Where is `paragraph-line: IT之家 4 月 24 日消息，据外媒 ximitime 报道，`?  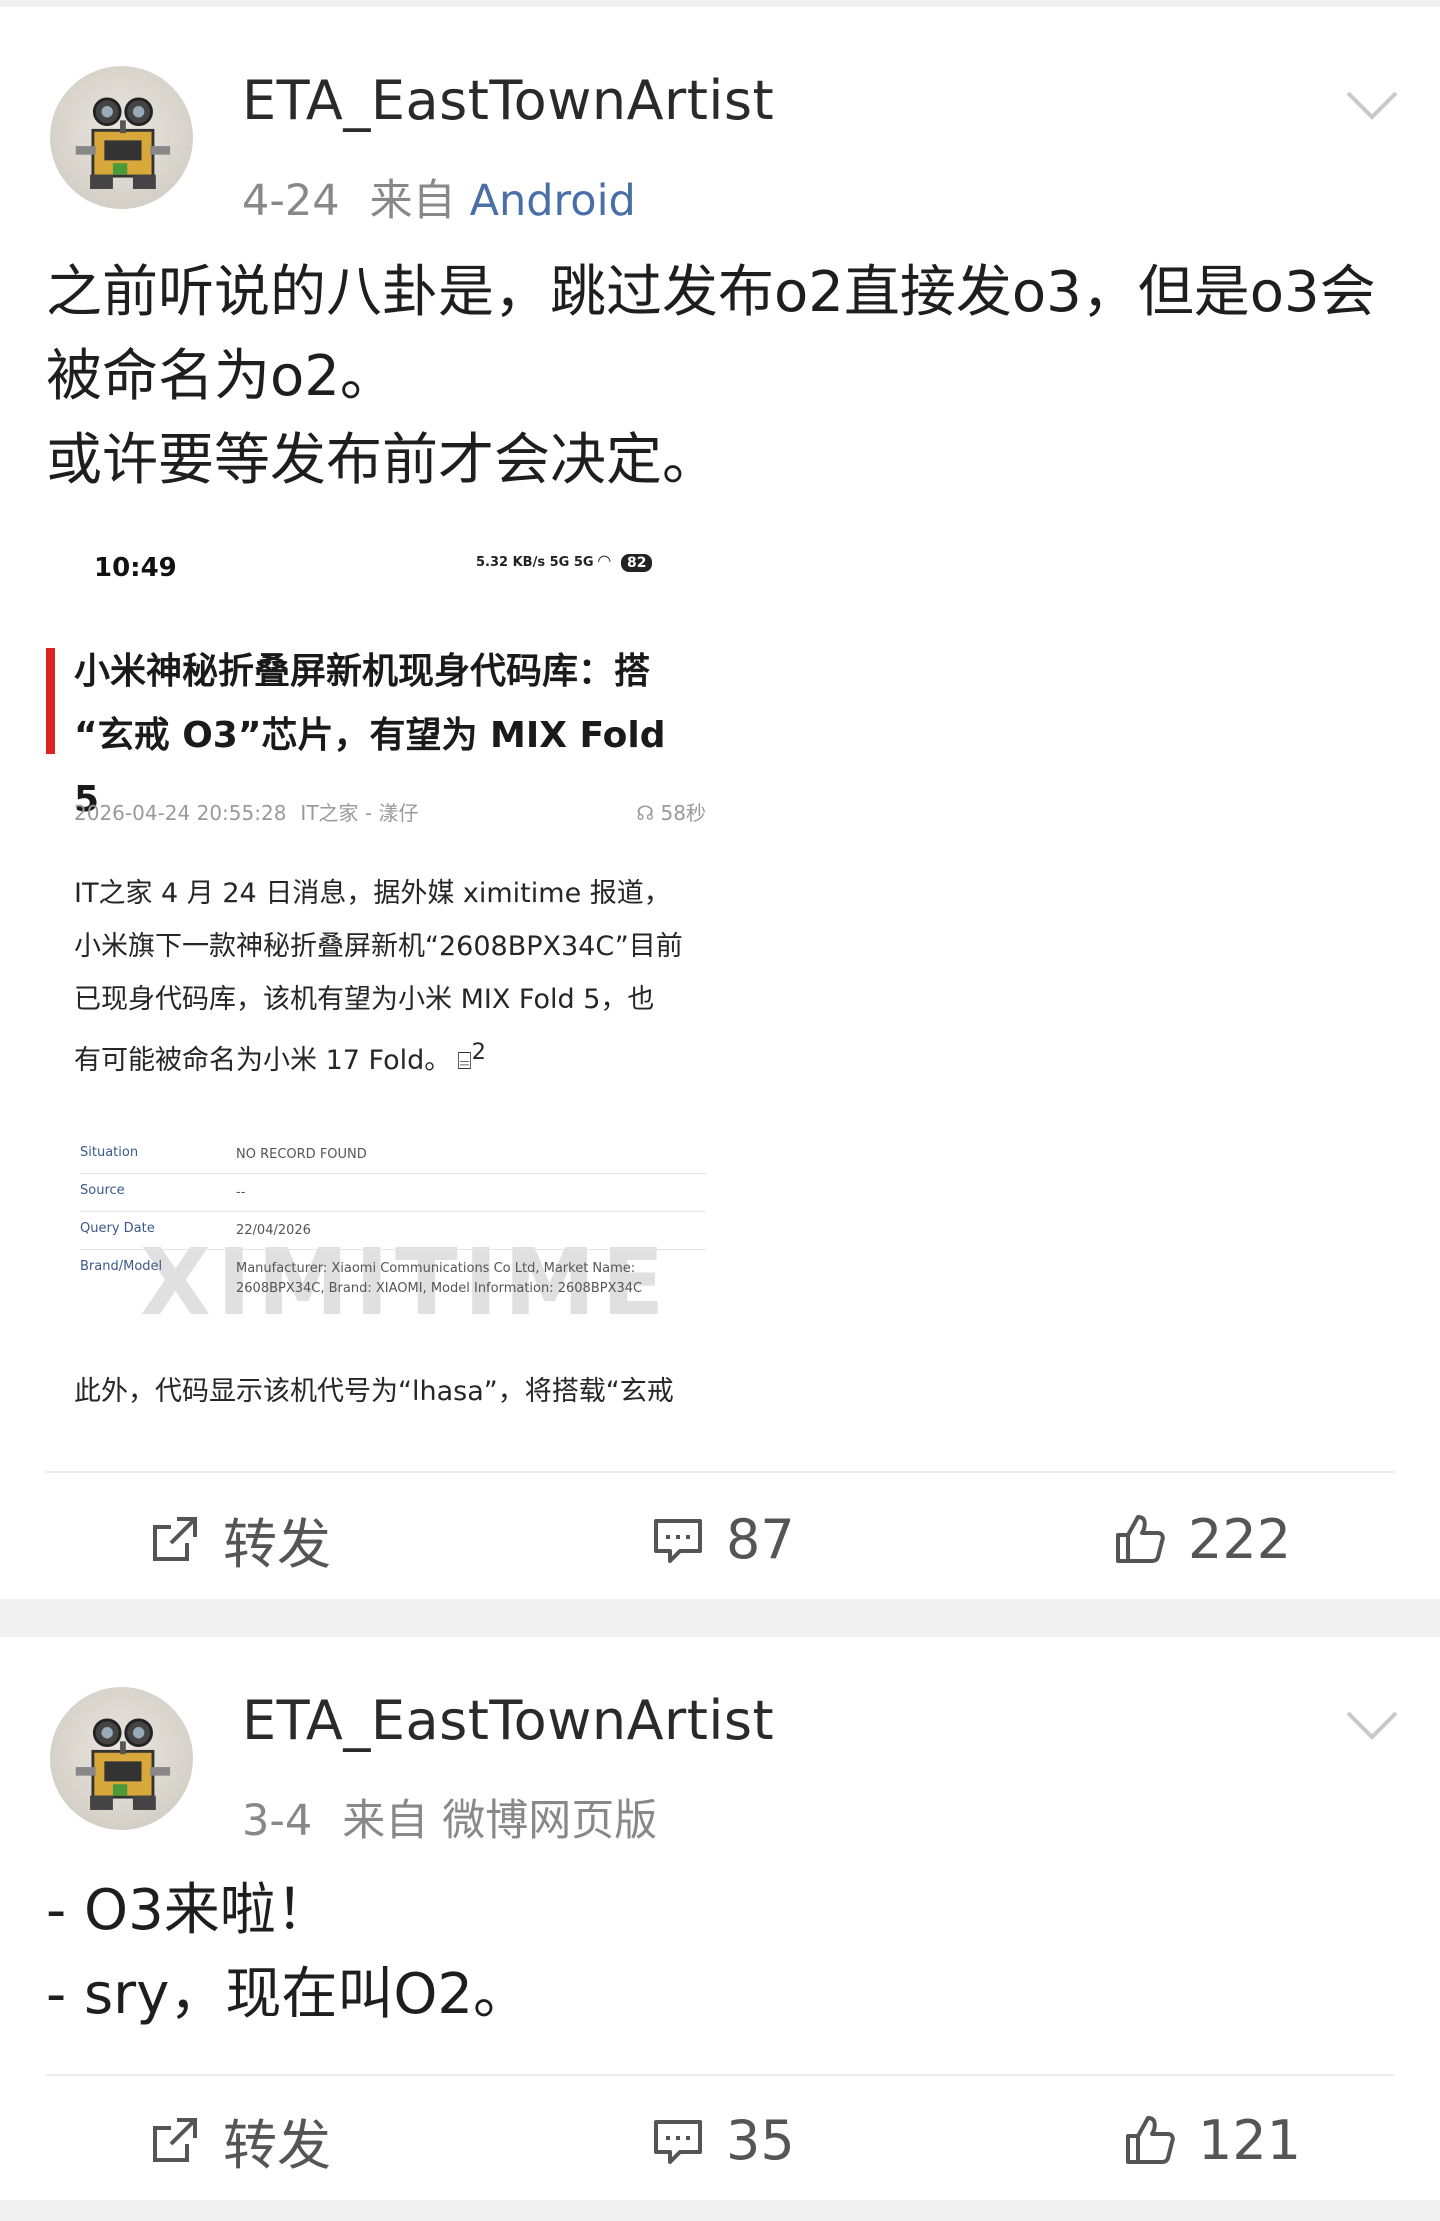 paragraph-line: IT之家 4 月 24 日消息，据外媒 ximitime 报道， is located at coordinates (372, 893).